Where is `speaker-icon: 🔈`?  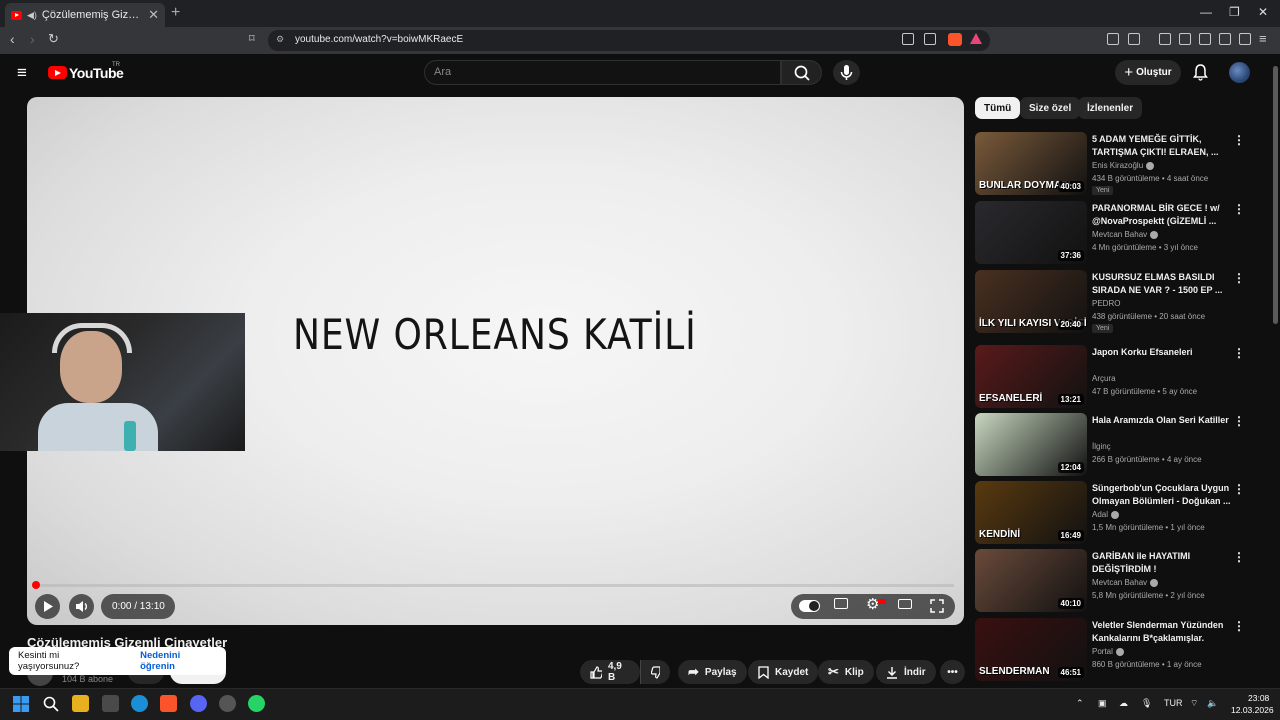
speaker-icon: 🔈 is located at coordinates (1212, 703).